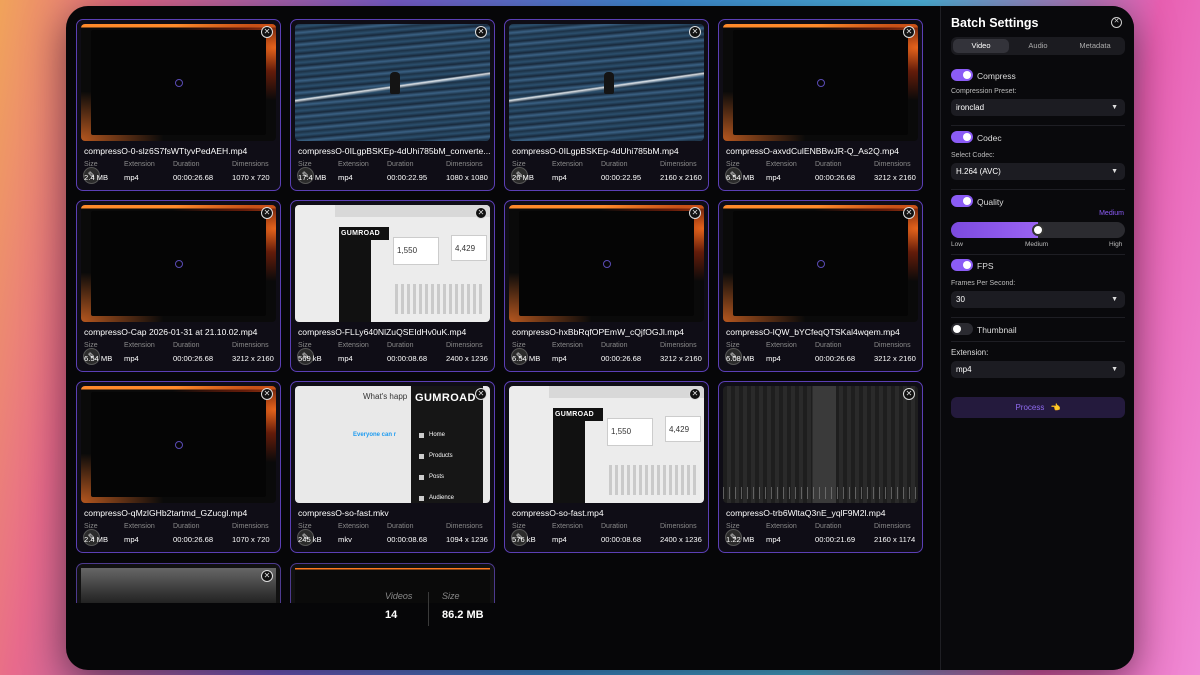  What do you see at coordinates (997, 330) in the screenshot?
I see `thumbnail-label: Thumbnail` at bounding box center [997, 330].